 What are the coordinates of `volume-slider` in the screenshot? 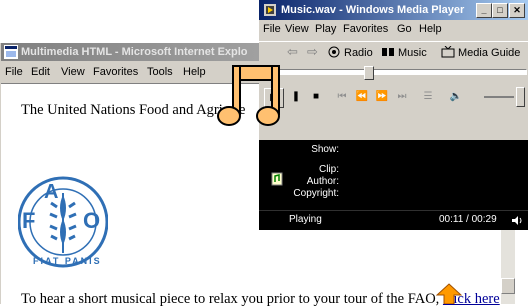 It's located at (499, 97).